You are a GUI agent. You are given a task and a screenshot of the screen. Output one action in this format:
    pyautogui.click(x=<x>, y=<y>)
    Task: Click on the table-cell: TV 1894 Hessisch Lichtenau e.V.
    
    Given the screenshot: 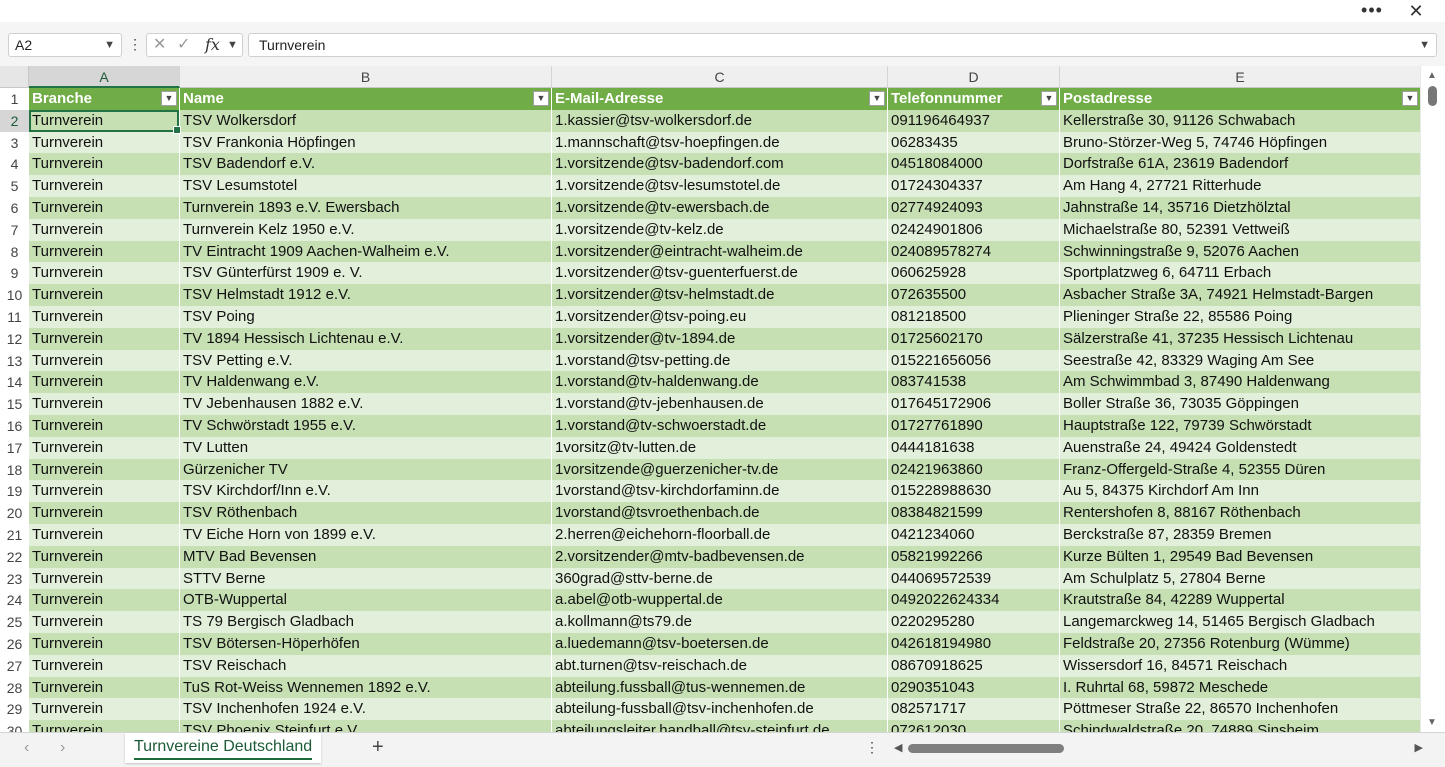 What is the action you would take?
    pyautogui.click(x=366, y=338)
    